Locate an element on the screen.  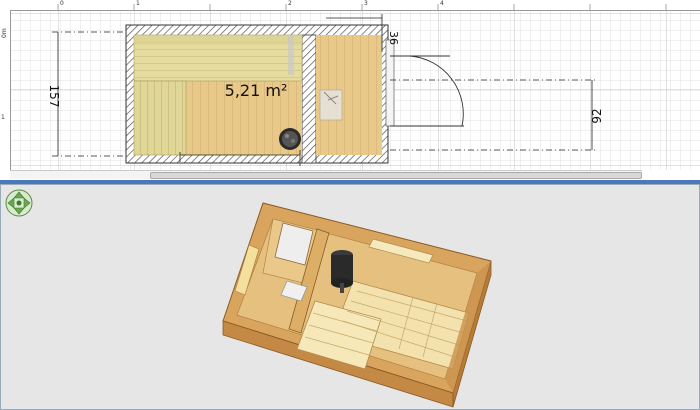
dimension-height-label: 157 is located at coordinates (54, 96).